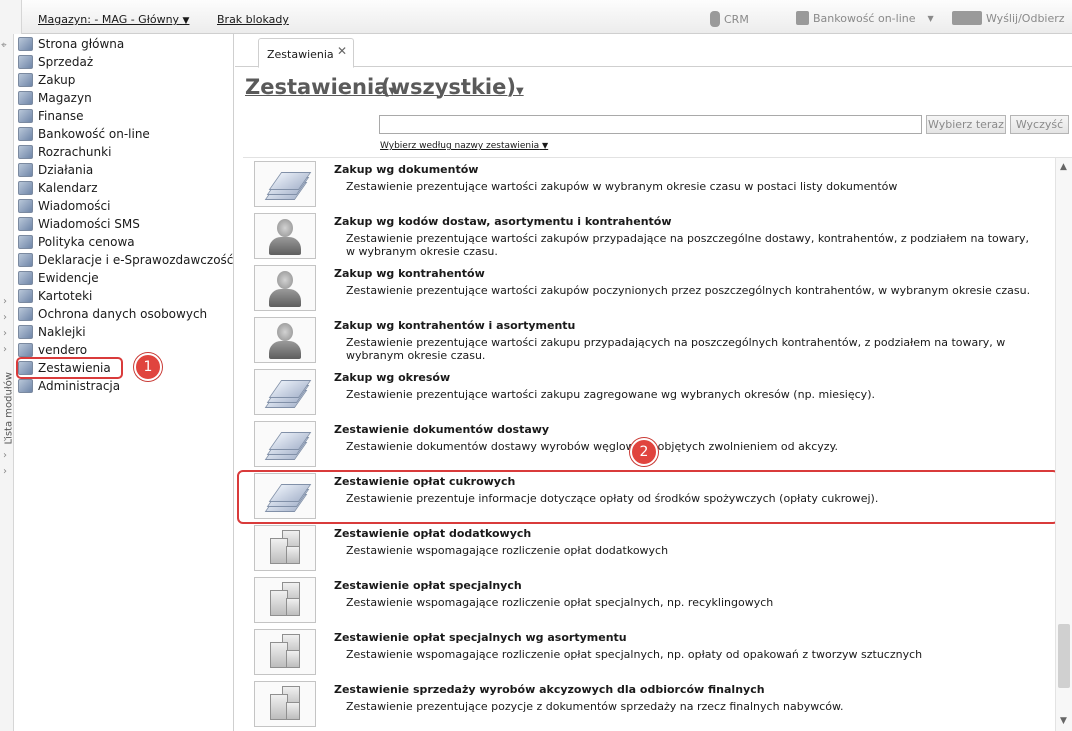  I want to click on choose-now-button: Wybierz teraz, so click(966, 124).